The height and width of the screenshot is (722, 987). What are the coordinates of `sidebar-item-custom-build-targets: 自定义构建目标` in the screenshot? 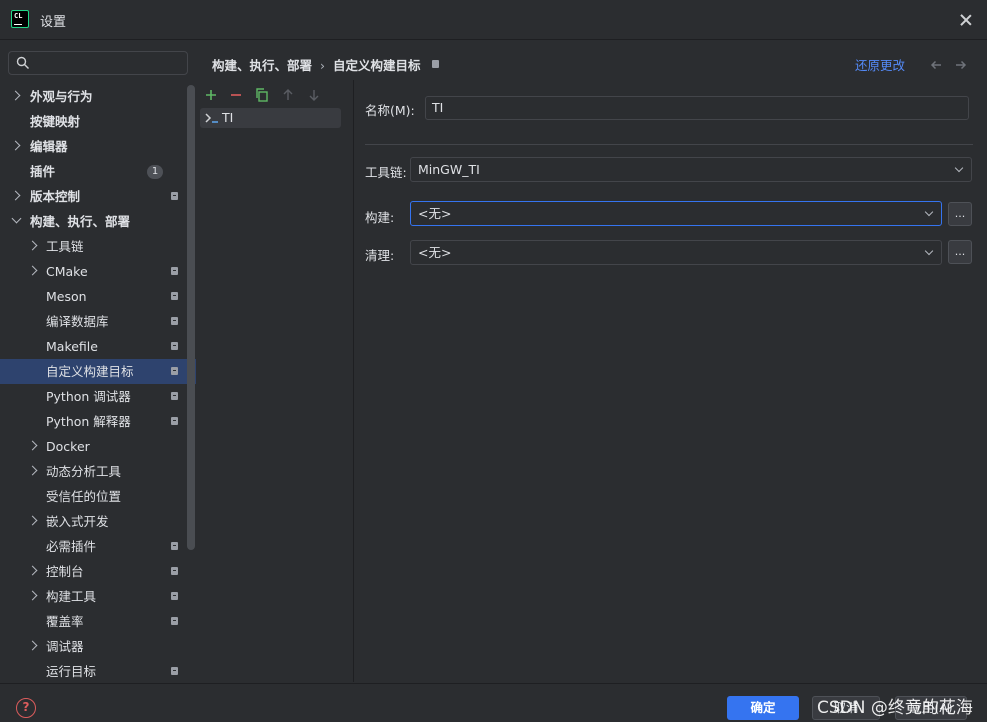 It's located at (98, 371).